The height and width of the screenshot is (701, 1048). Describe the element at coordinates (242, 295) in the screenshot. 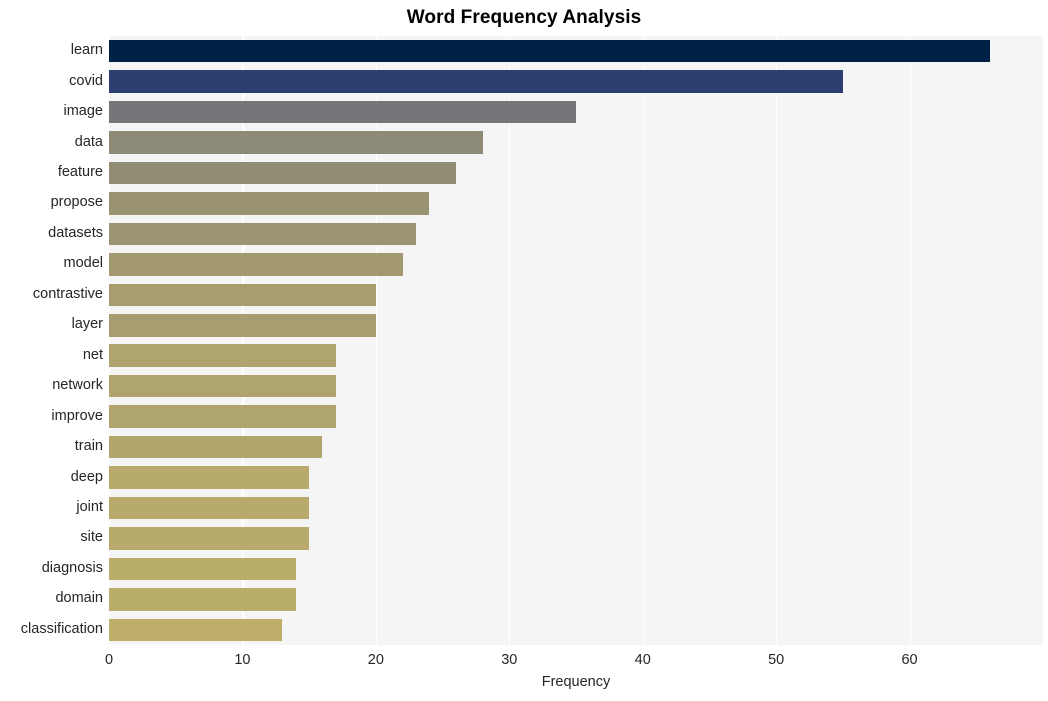

I see `bar-contrastive` at that location.